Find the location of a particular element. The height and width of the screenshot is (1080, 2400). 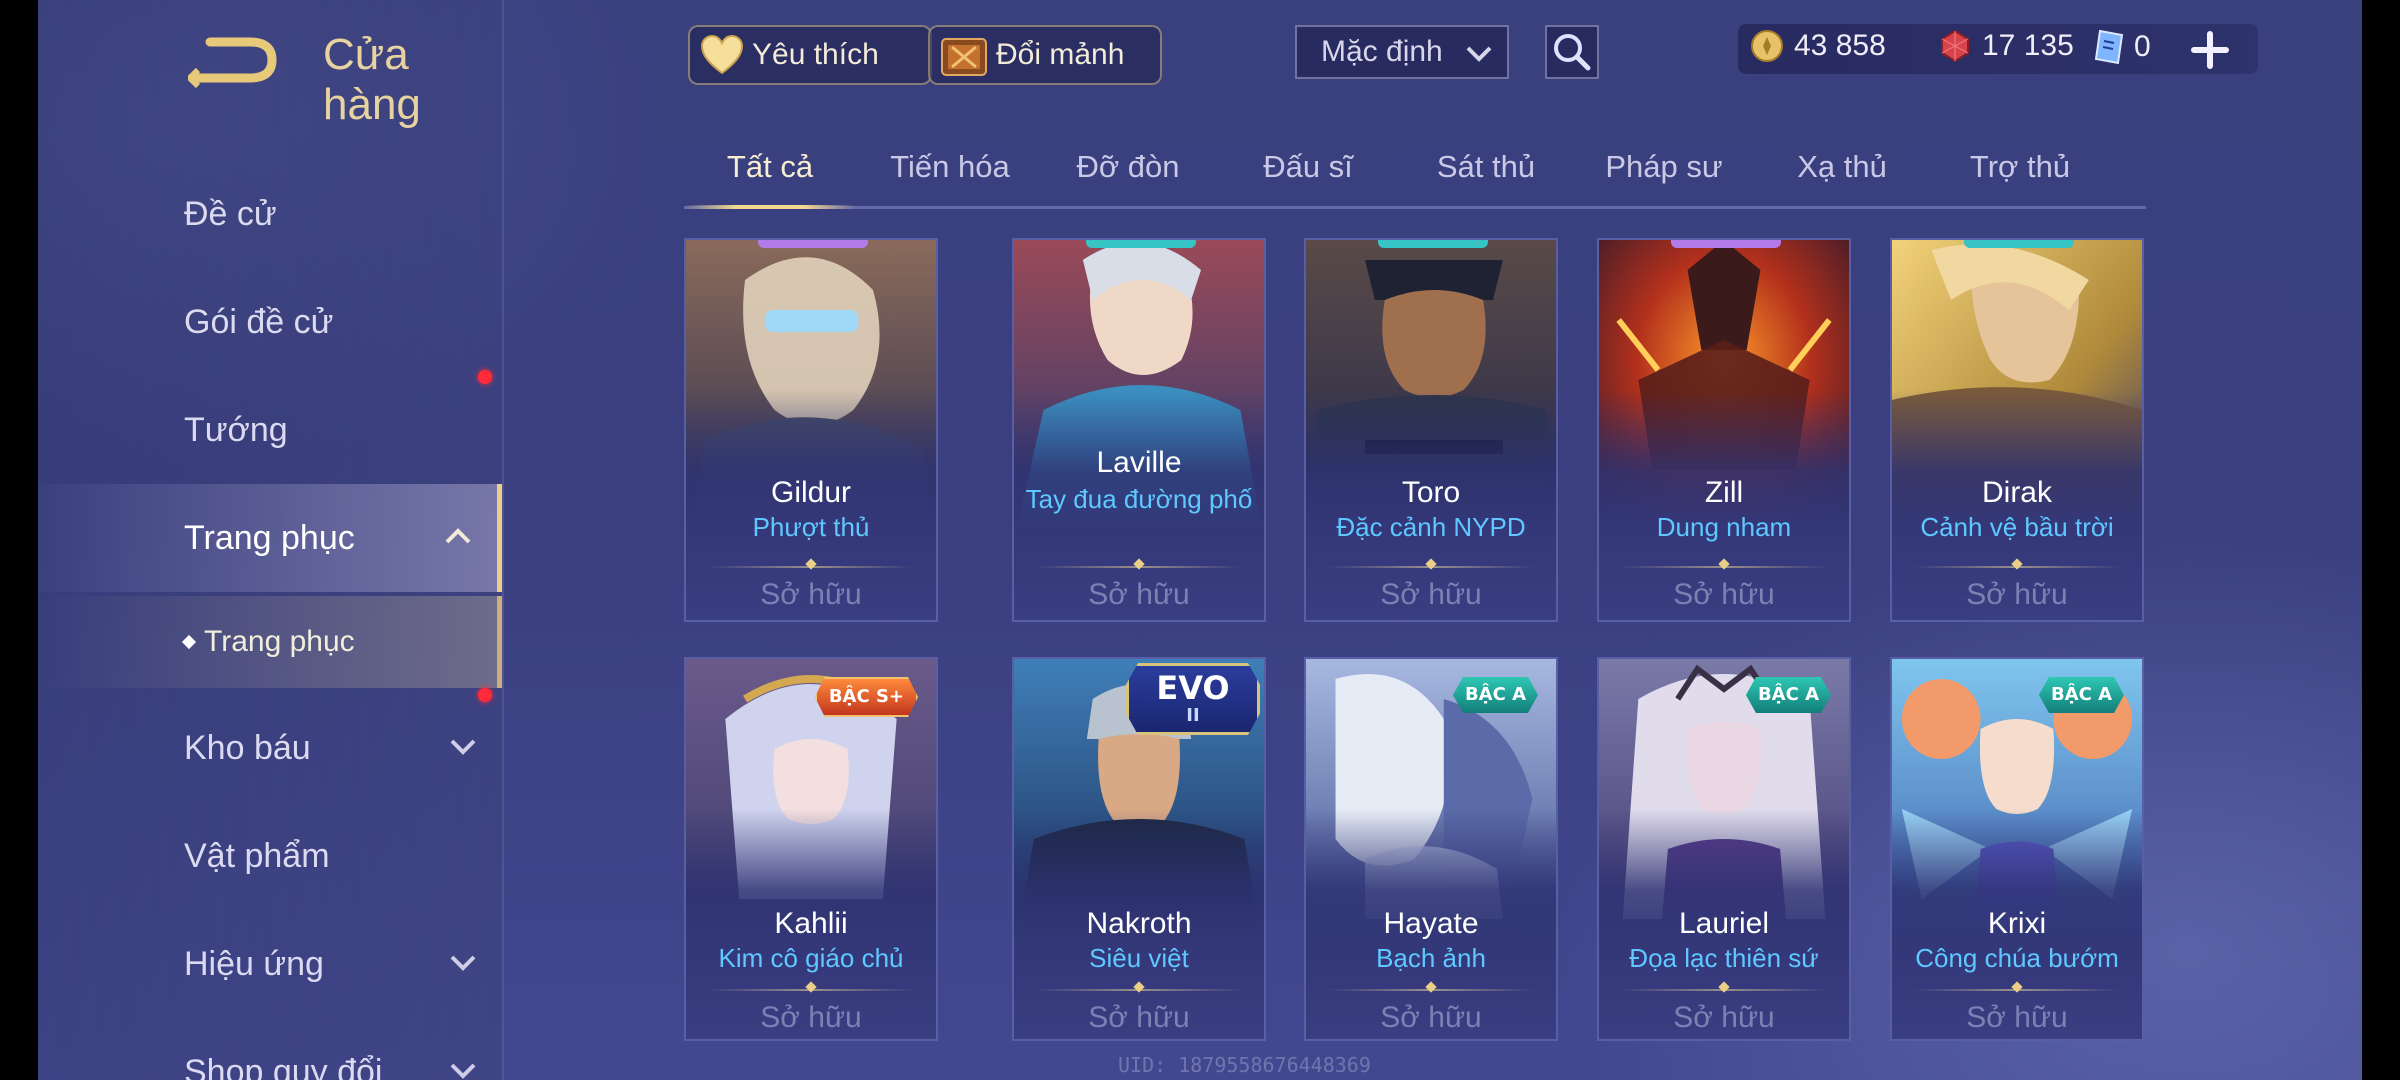

favorites-label: Yêu thích is located at coordinates (815, 54).